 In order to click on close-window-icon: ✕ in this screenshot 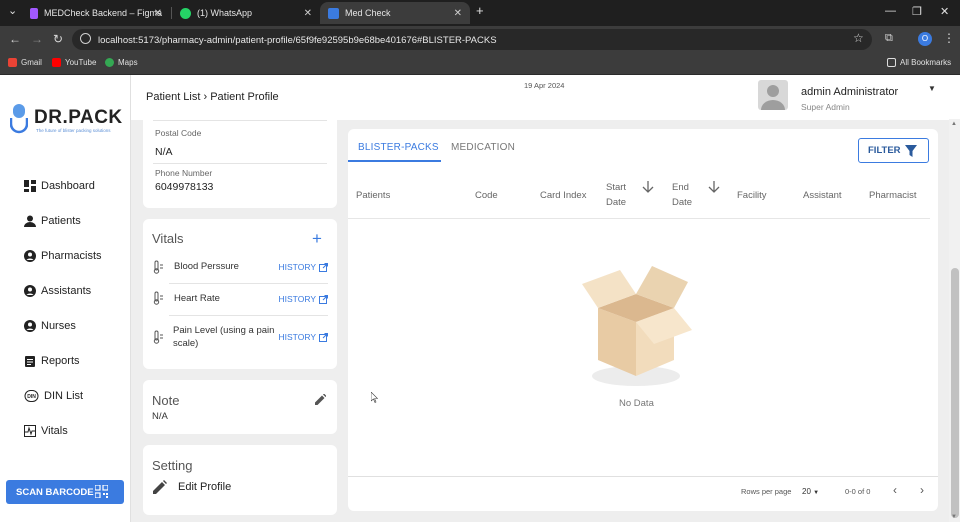, I will do `click(944, 11)`.